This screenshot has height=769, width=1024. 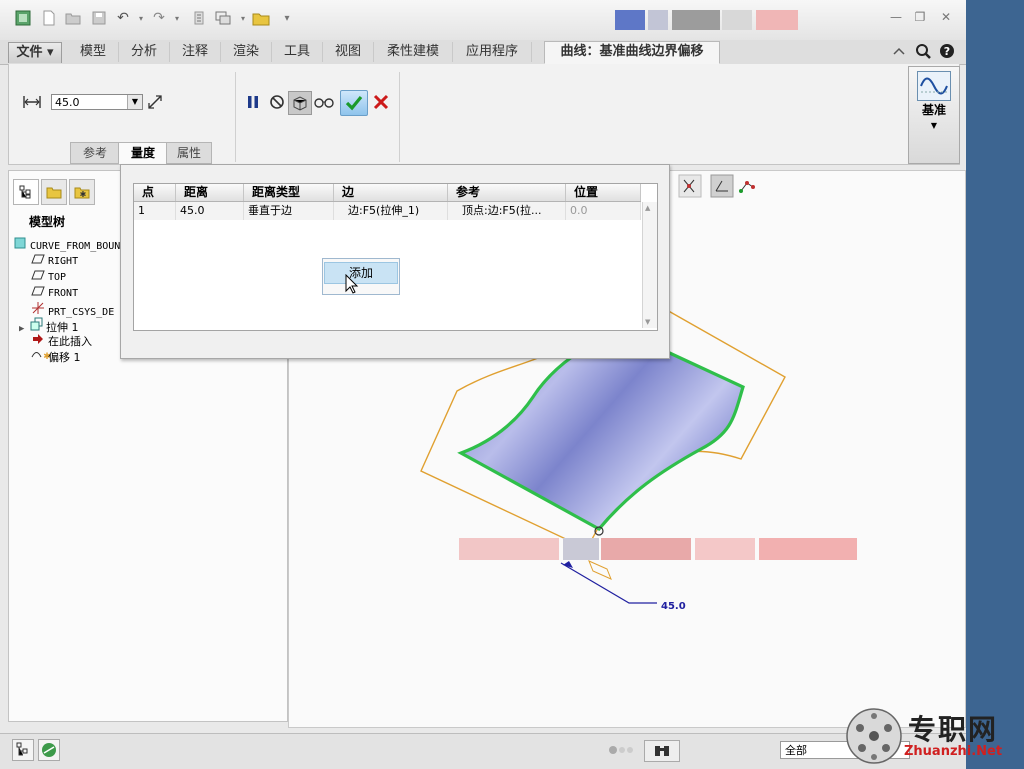 I want to click on tree-item-front: FRONT, so click(x=54, y=293).